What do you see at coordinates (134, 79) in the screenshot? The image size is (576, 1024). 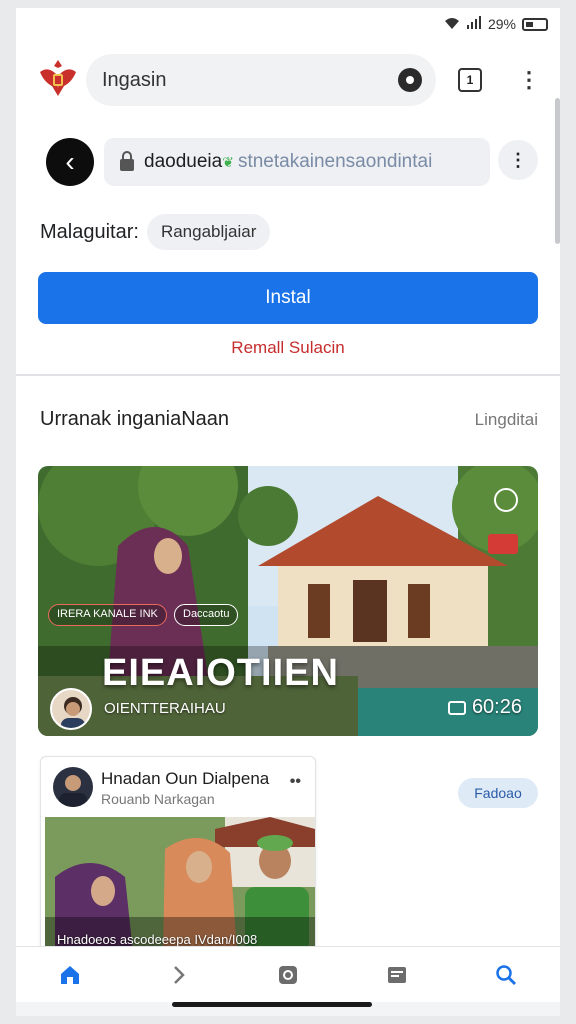 I see `search-text: Ingasin` at bounding box center [134, 79].